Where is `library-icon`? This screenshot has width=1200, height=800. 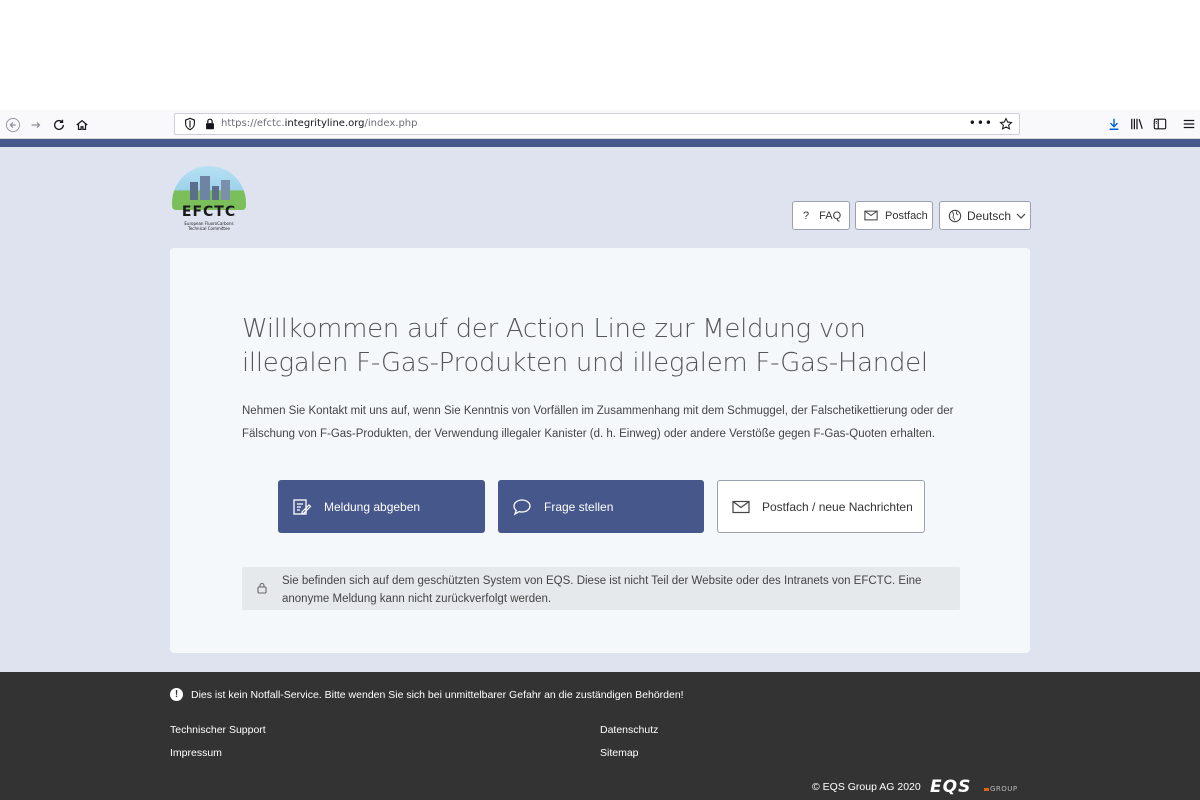
library-icon is located at coordinates (1137, 124).